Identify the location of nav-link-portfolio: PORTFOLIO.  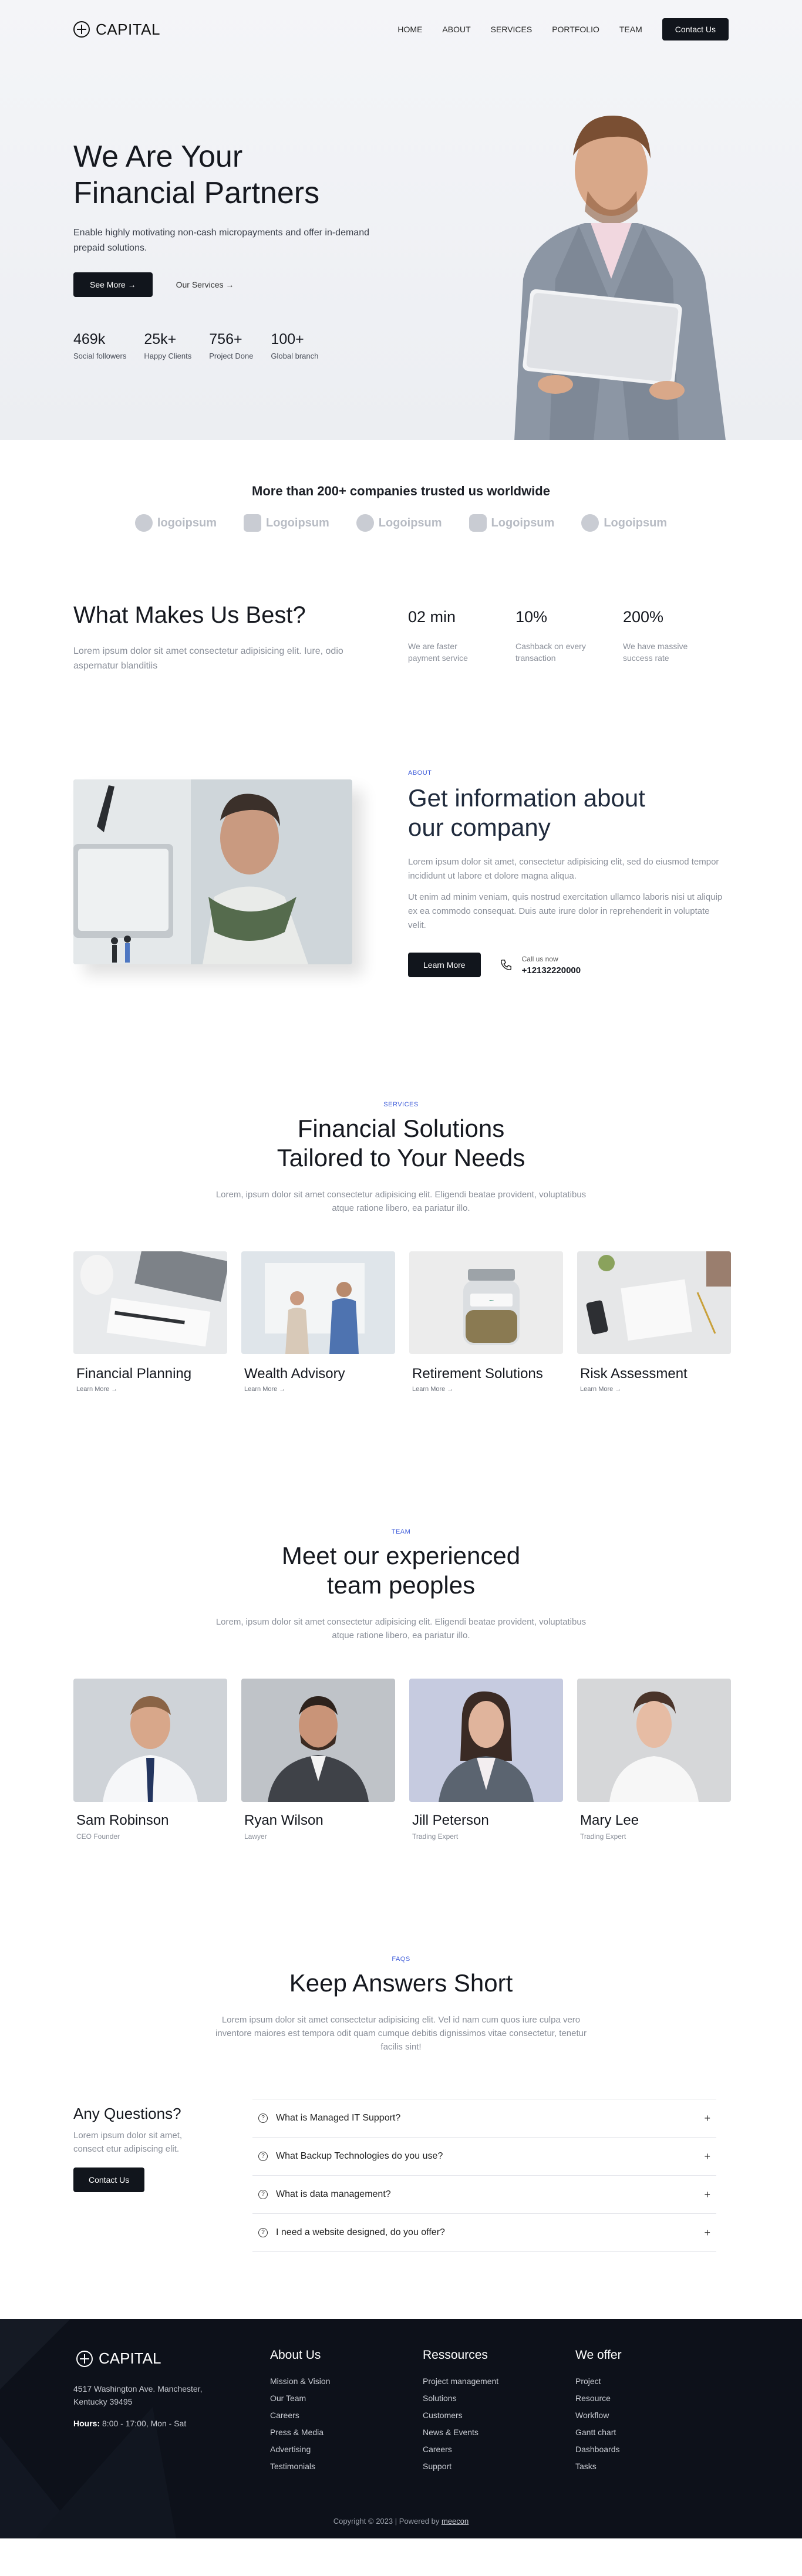
(575, 29).